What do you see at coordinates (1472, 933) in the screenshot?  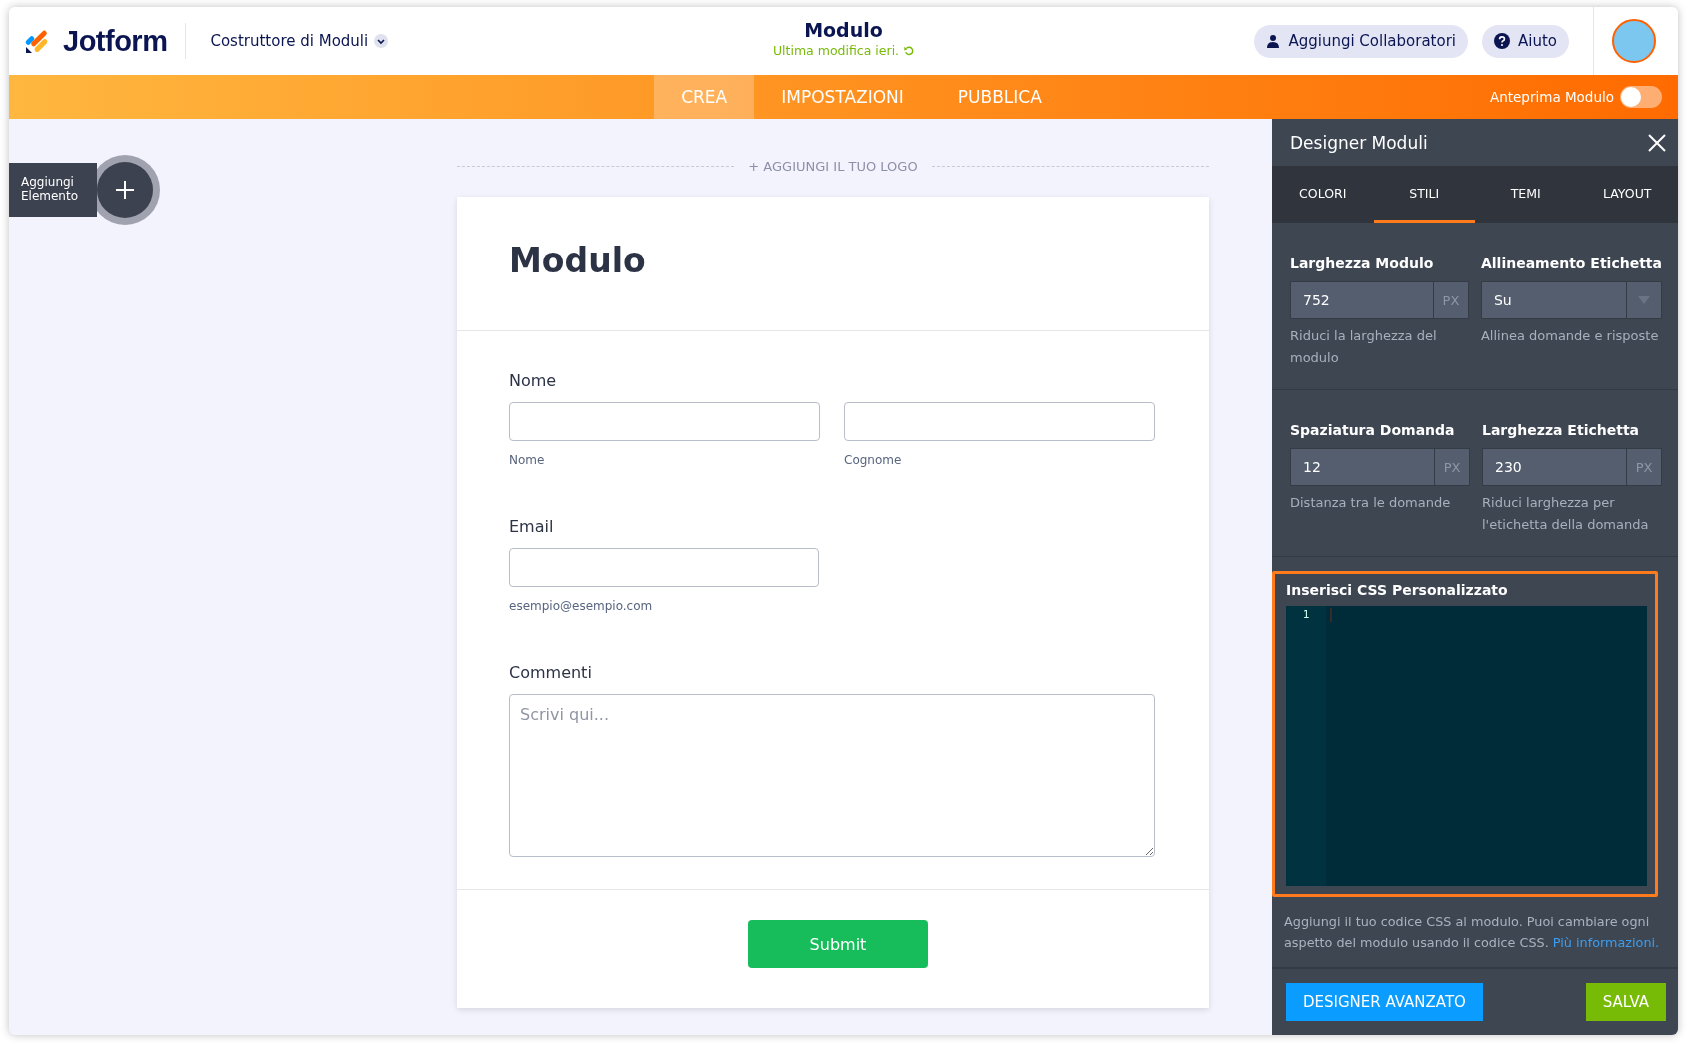 I see `css-help-text: Aggiungi il tuo codice CSS al modulo. Puoi cambiare ogni aspetto del modulo usando il codice CSS. Più informazioni.` at bounding box center [1472, 933].